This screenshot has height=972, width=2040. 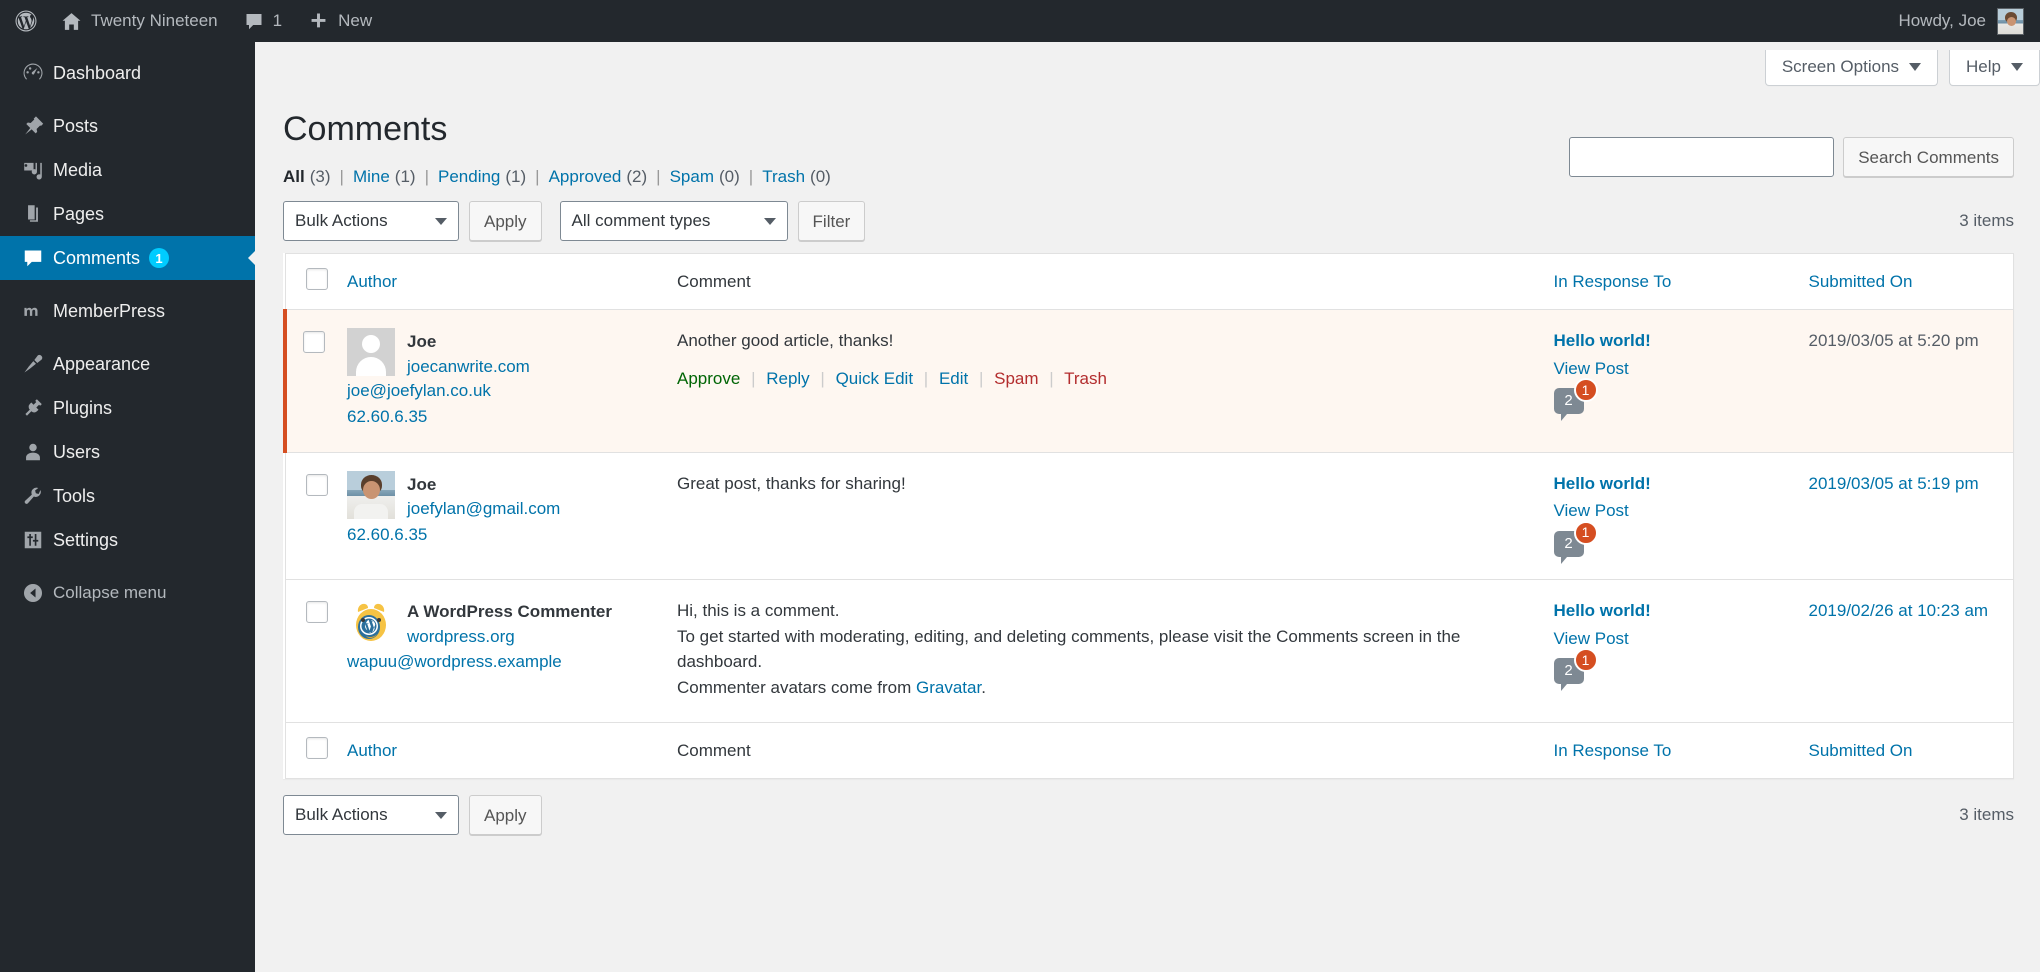 What do you see at coordinates (874, 378) in the screenshot?
I see `quick-edit-link: Quick Edit` at bounding box center [874, 378].